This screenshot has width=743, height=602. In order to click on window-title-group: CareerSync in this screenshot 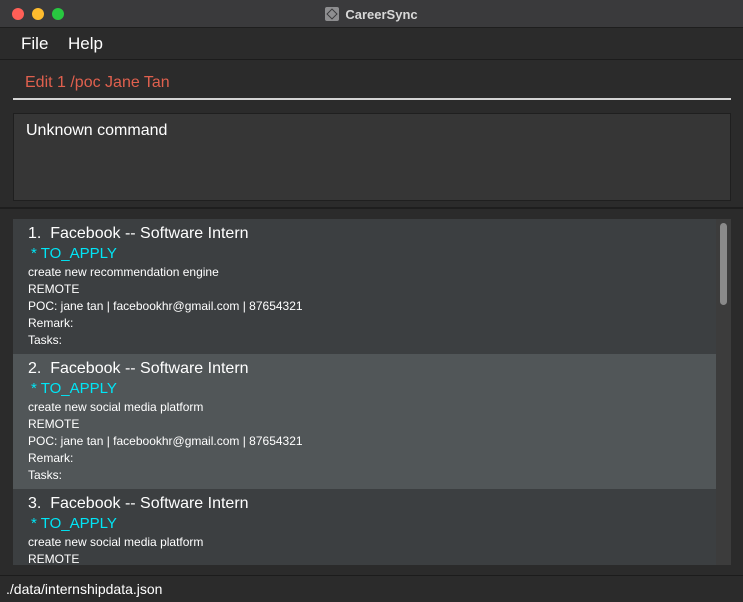, I will do `click(371, 14)`.